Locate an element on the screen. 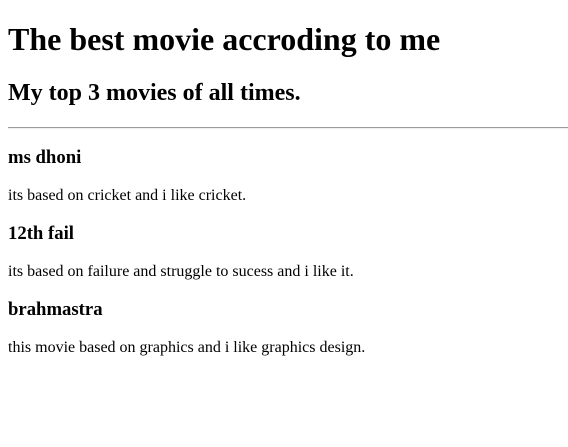 This screenshot has width=568, height=447. page-title: The best movie accroding to me is located at coordinates (224, 39).